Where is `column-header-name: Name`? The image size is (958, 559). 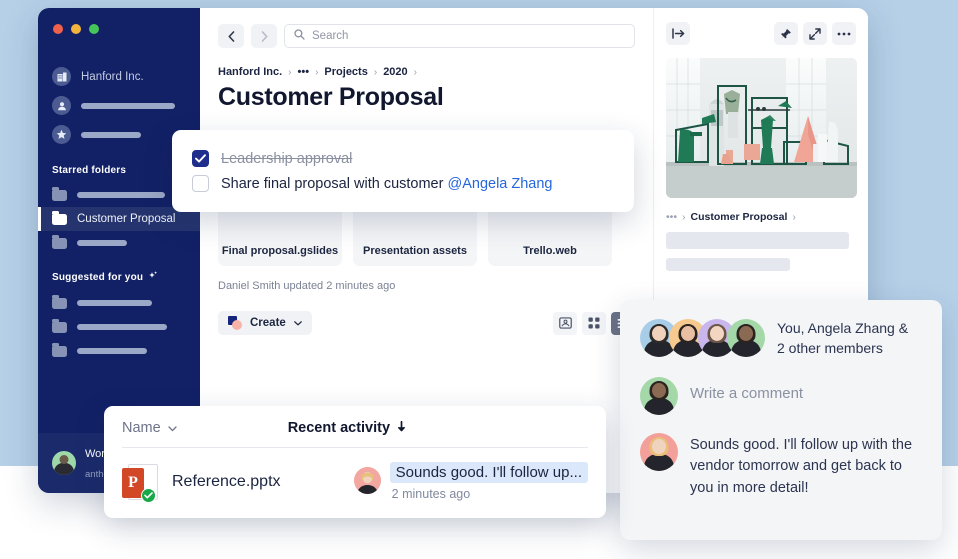
column-header-name: Name is located at coordinates (149, 428).